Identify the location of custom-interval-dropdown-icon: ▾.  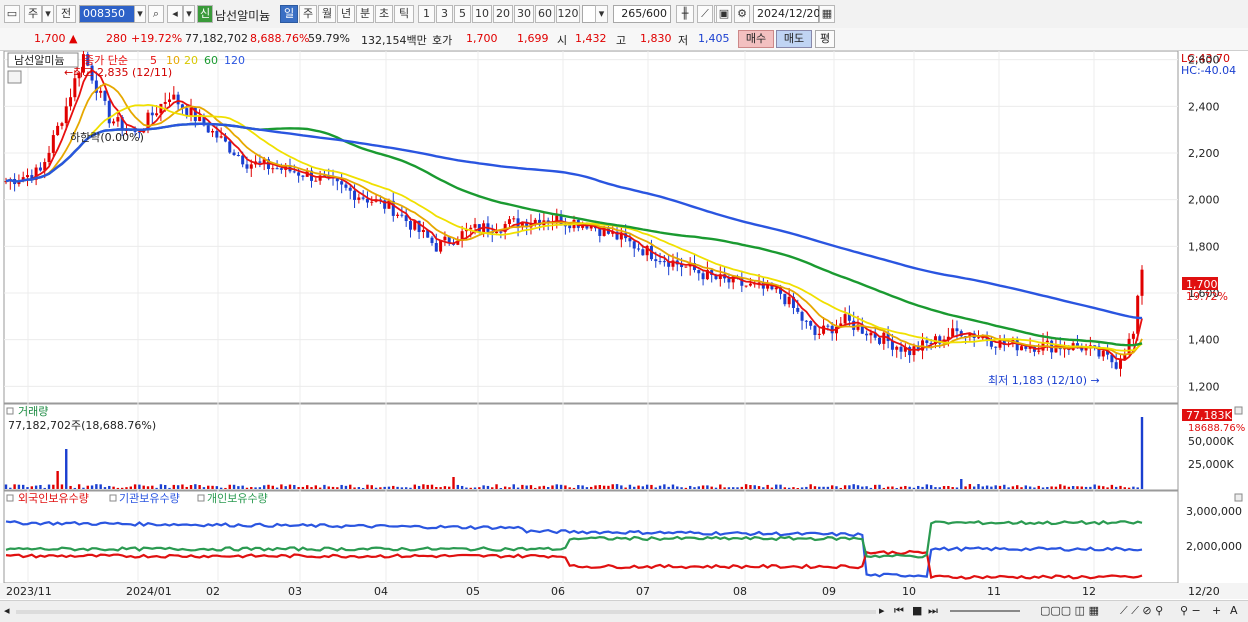
(601, 14).